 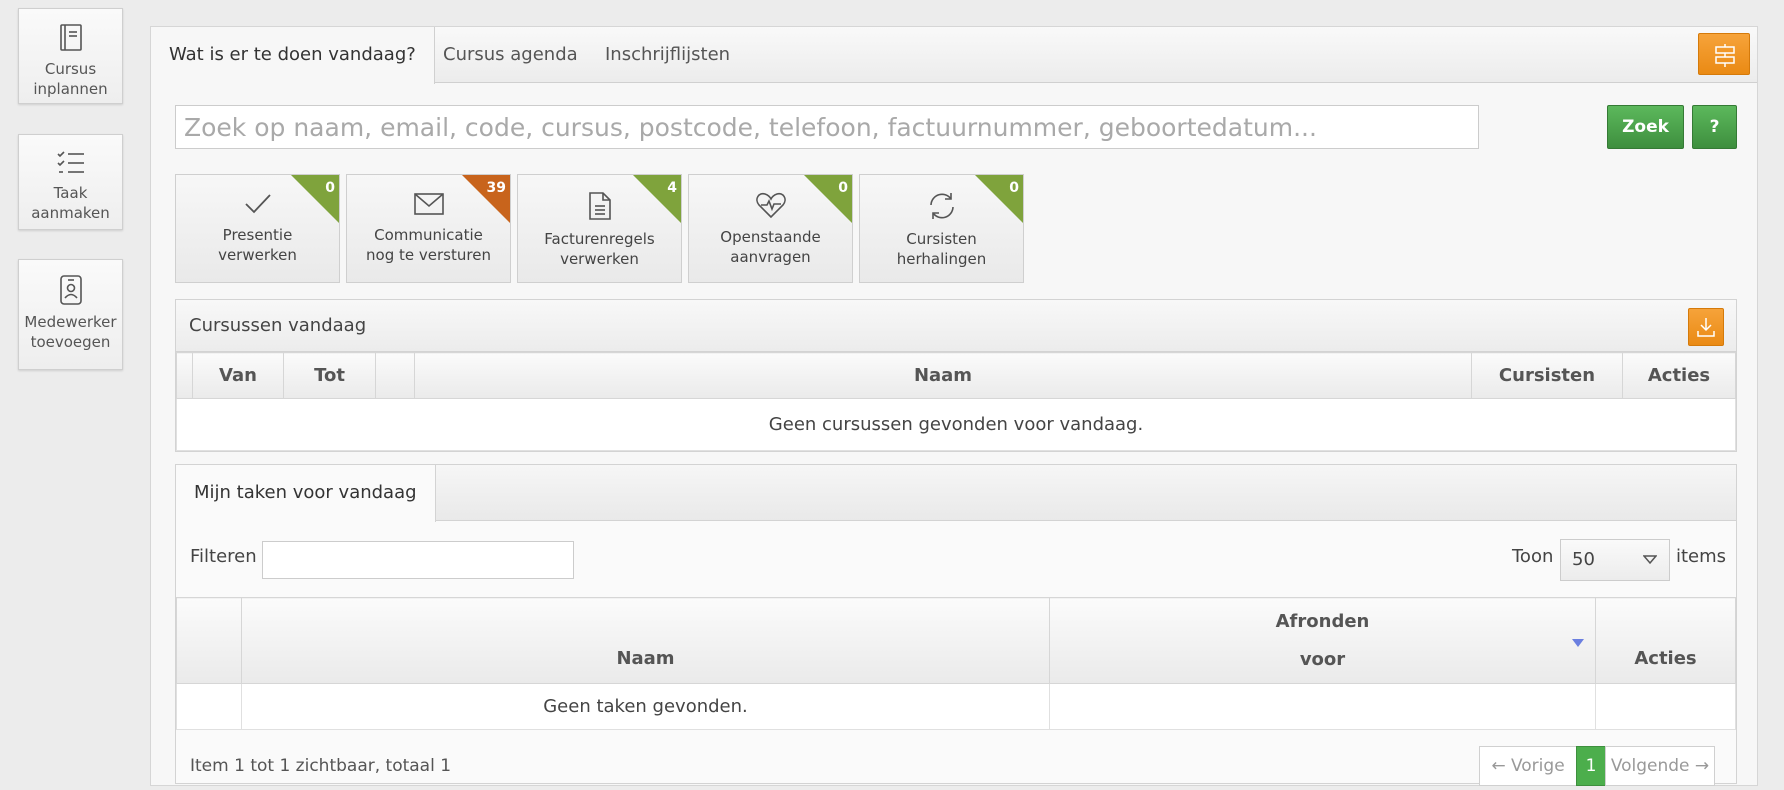 What do you see at coordinates (599, 206) in the screenshot?
I see `document-icon` at bounding box center [599, 206].